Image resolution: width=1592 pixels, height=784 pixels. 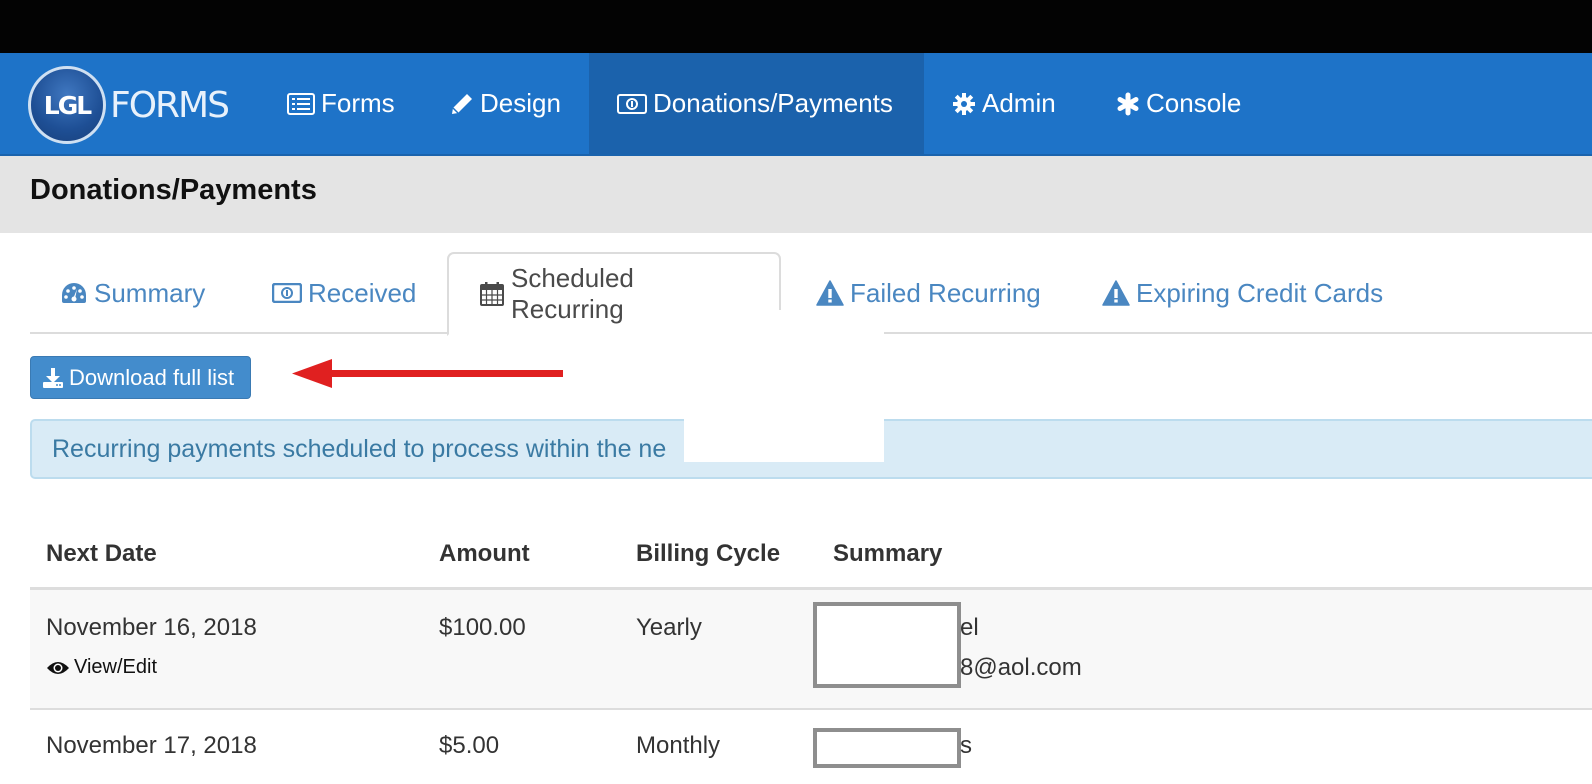 What do you see at coordinates (301, 103) in the screenshot?
I see `list-icon` at bounding box center [301, 103].